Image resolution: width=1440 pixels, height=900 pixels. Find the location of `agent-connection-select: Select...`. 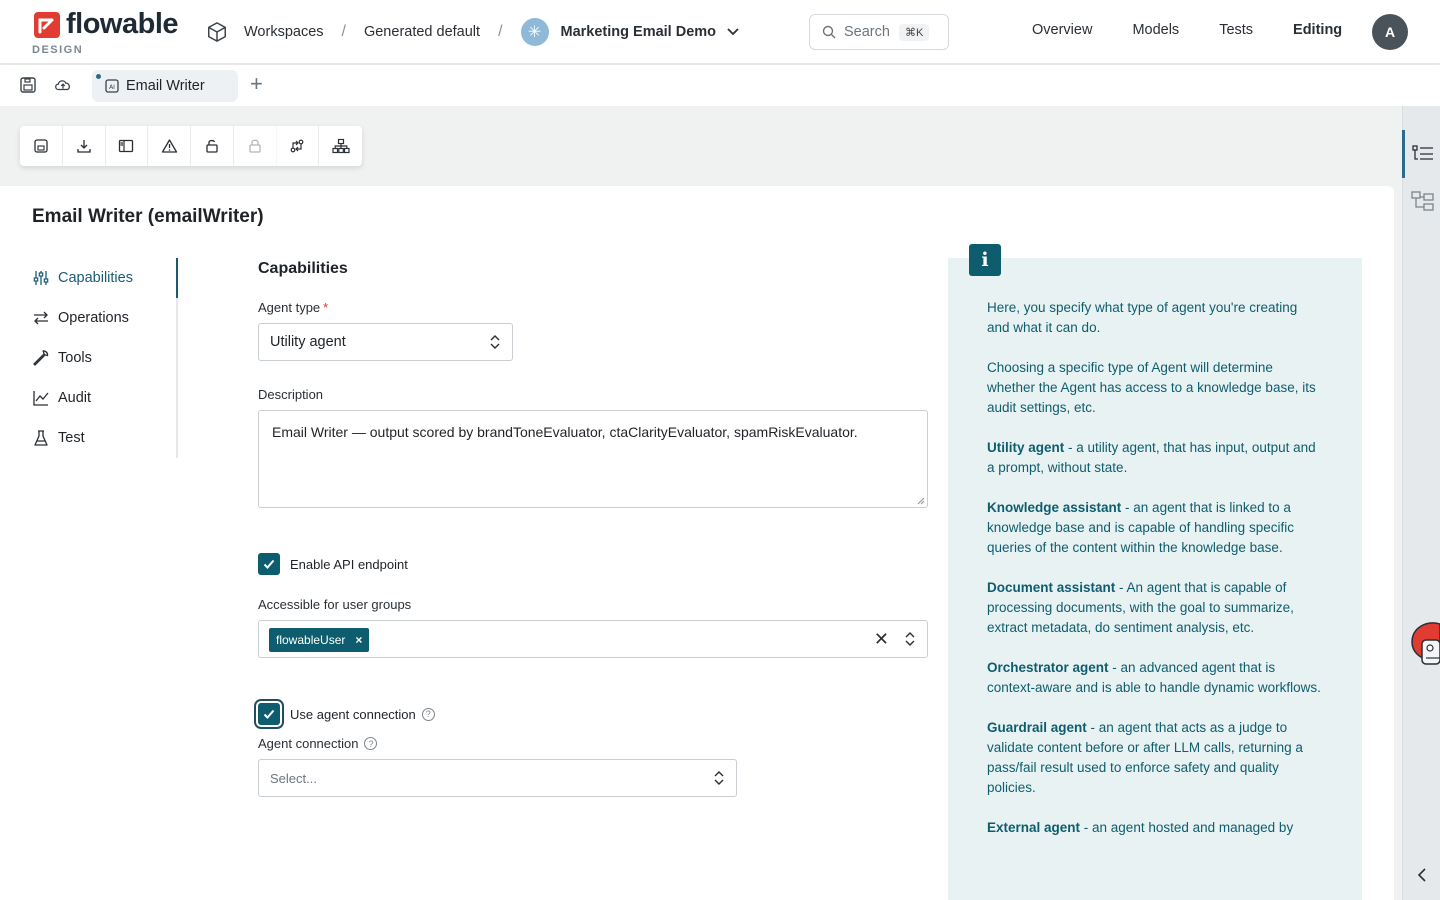

agent-connection-select: Select... is located at coordinates (497, 778).